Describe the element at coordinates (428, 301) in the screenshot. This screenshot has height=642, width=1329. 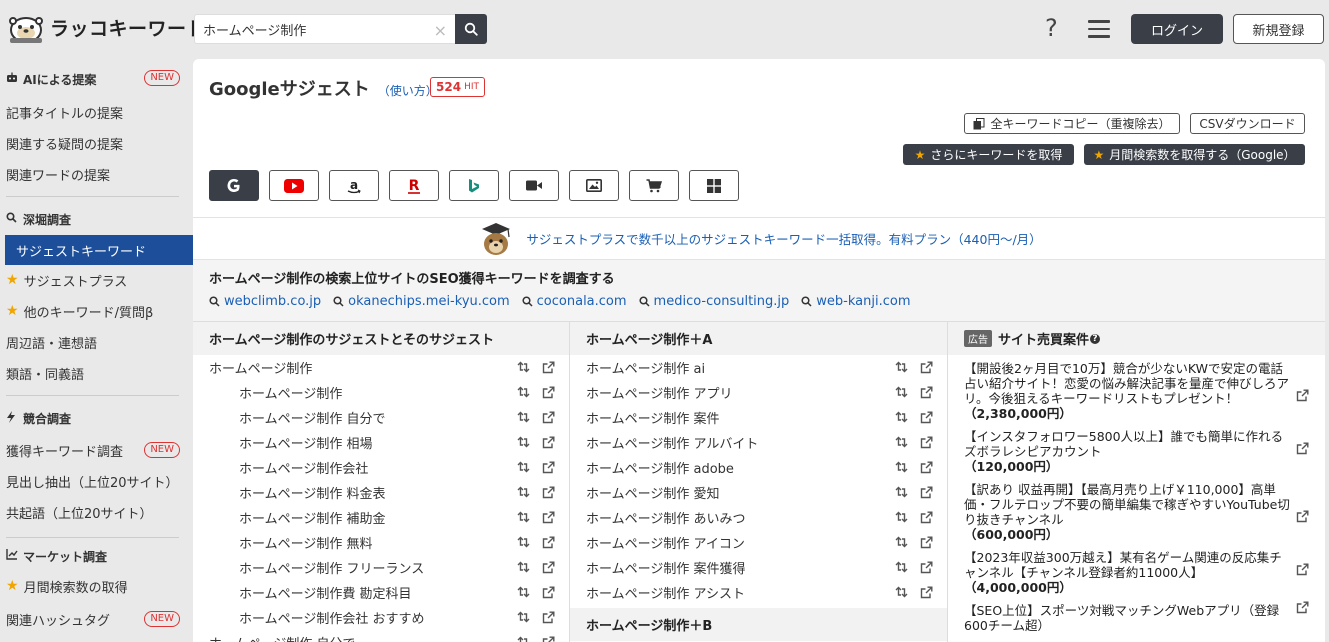
I see `seo-link-text: okanechips.mei-kyu.com` at that location.